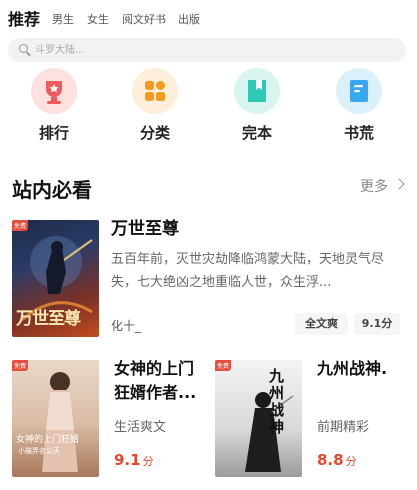 This screenshot has width=417, height=490. What do you see at coordinates (98, 19) in the screenshot?
I see `tab-female: 女生` at bounding box center [98, 19].